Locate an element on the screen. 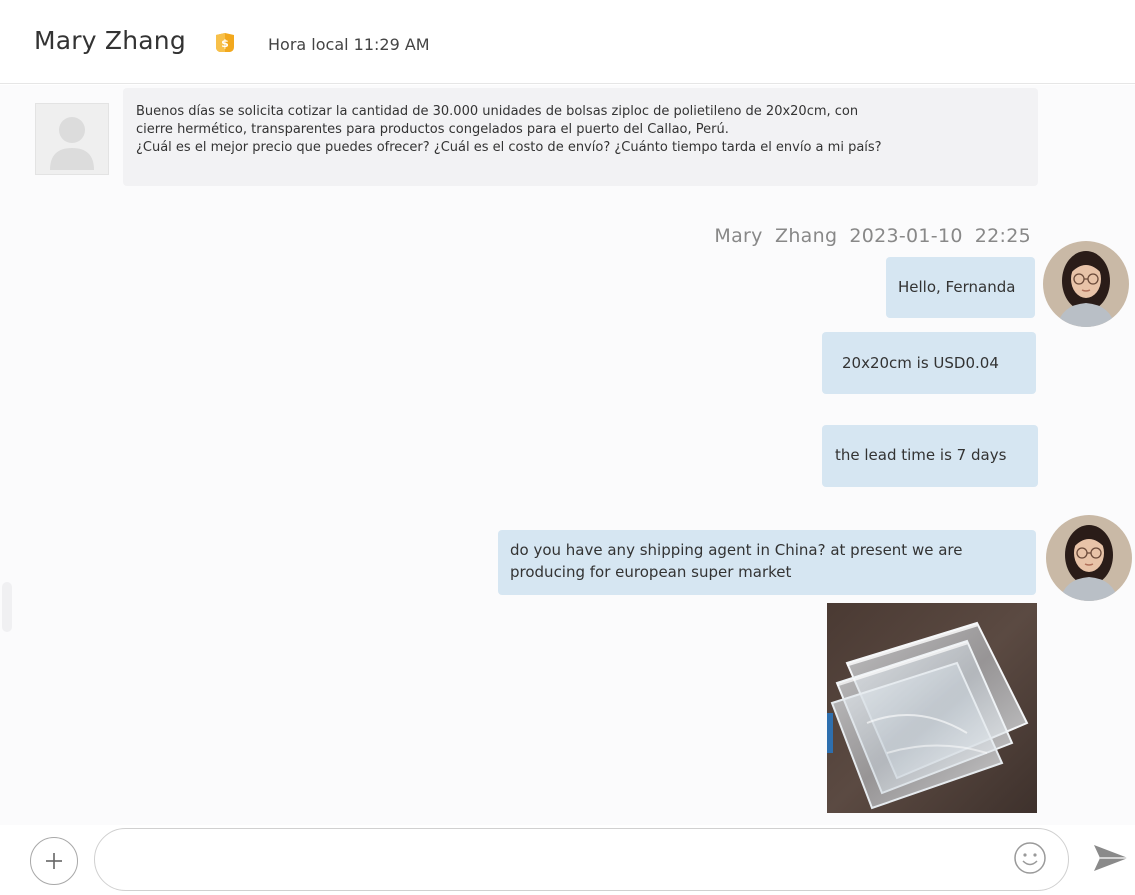 Image resolution: width=1135 pixels, height=895 pixels. buyer-avatar-placeholder-icon is located at coordinates (72, 139).